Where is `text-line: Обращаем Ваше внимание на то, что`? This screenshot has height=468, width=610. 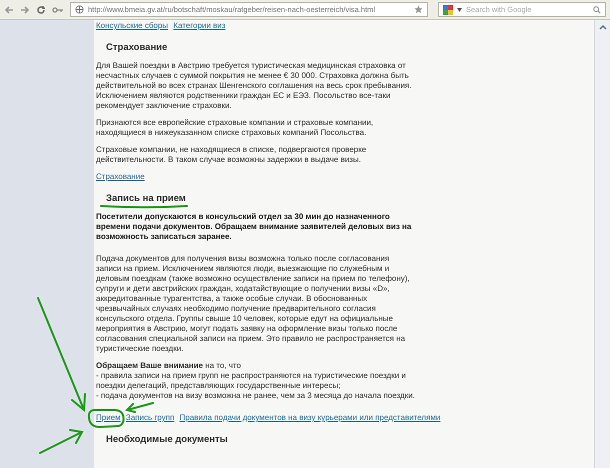 text-line: Обращаем Ваше внимание на то, что is located at coordinates (169, 366).